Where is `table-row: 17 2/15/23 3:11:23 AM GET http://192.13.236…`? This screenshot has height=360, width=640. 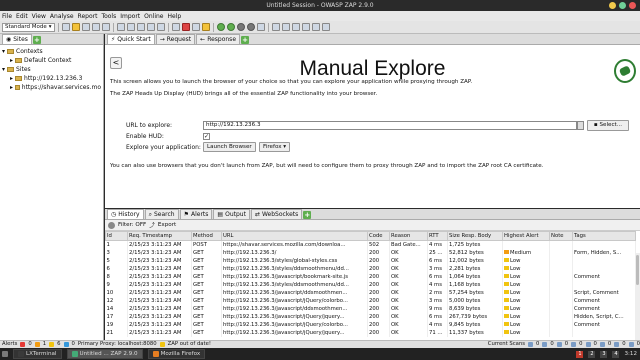 table-row: 17 2/15/23 3:11:23 AM GET http://192.13.236… is located at coordinates (370, 316).